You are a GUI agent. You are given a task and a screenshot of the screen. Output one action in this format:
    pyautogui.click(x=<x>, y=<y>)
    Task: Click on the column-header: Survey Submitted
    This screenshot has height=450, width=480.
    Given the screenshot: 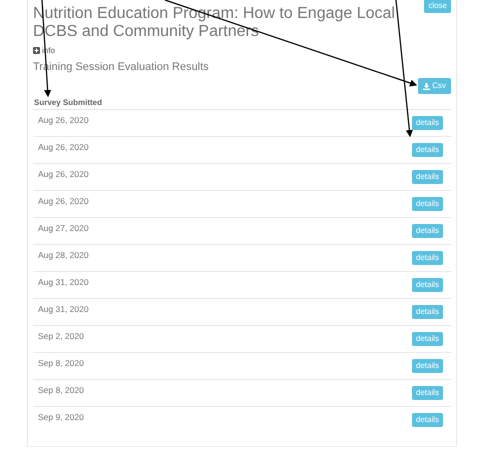 What is the action you would take?
    pyautogui.click(x=242, y=102)
    